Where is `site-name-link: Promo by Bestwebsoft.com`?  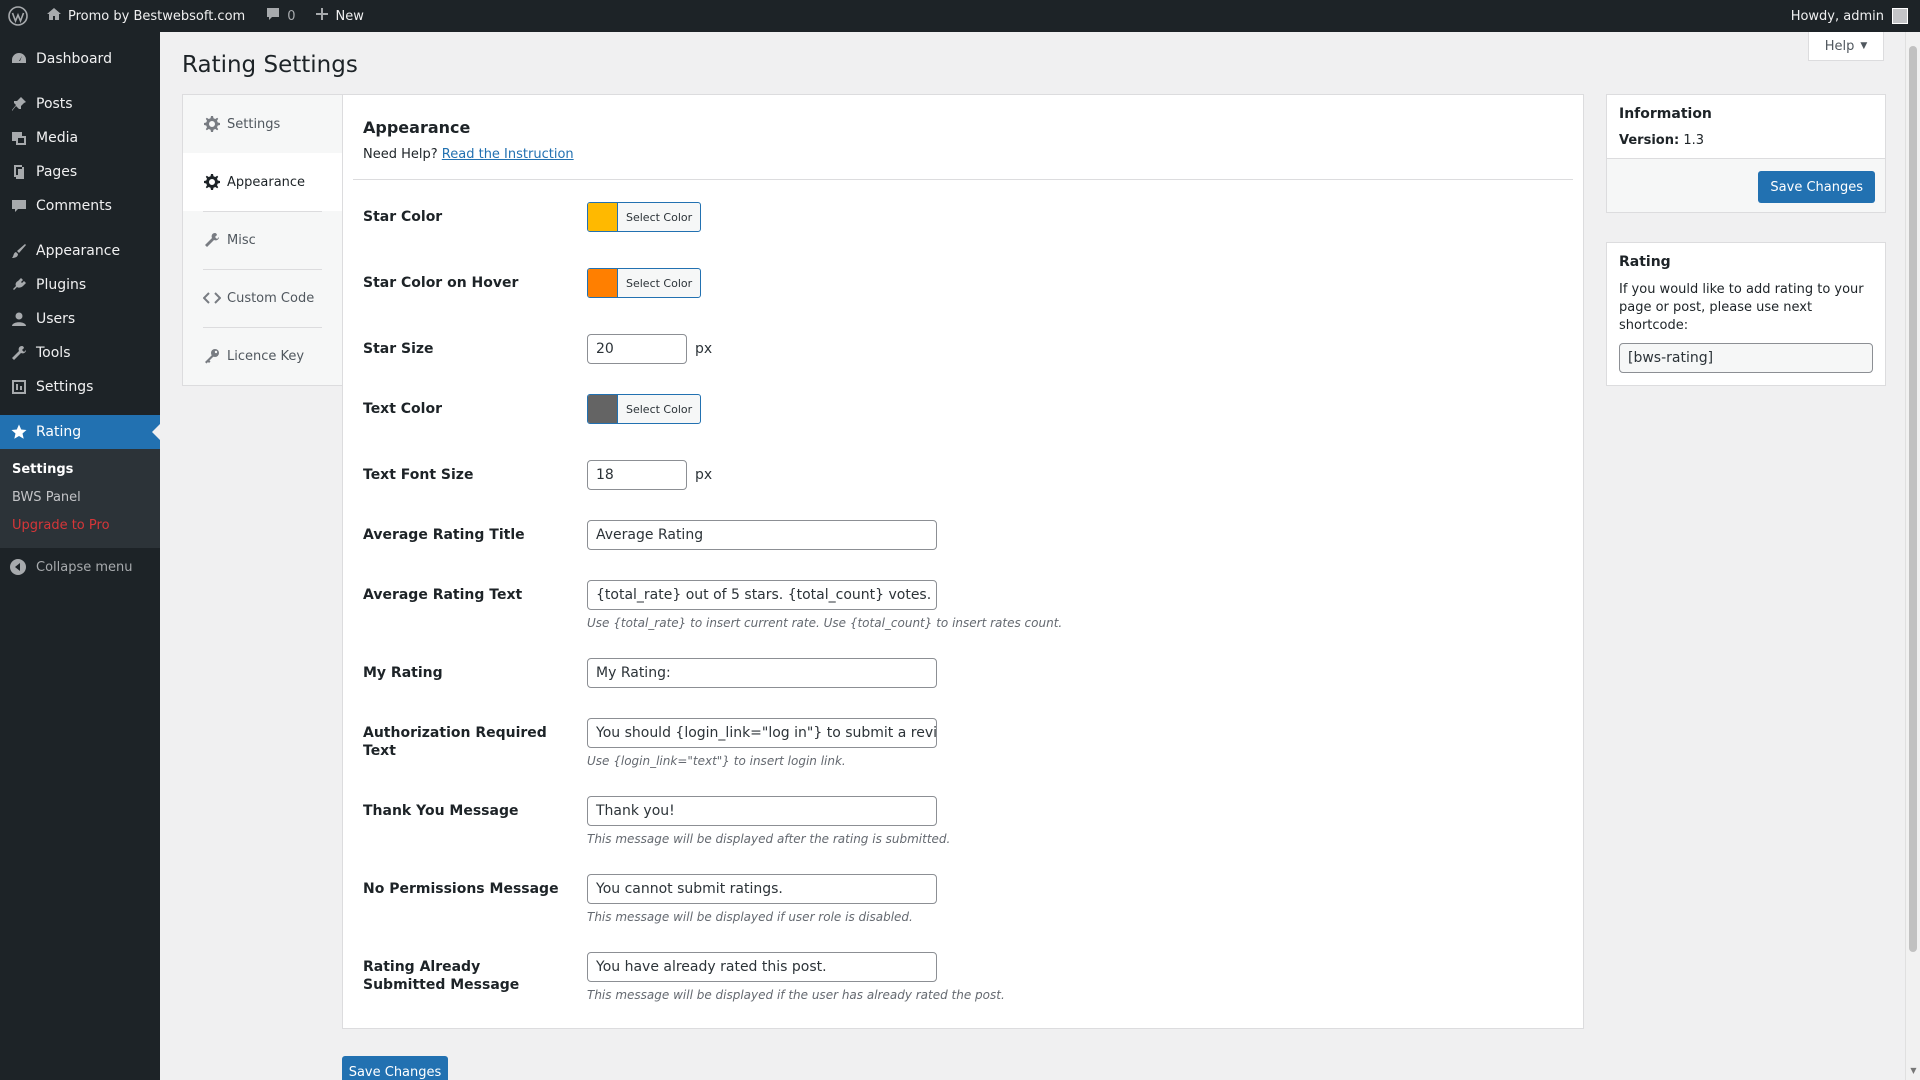
site-name-link: Promo by Bestwebsoft.com is located at coordinates (145, 16).